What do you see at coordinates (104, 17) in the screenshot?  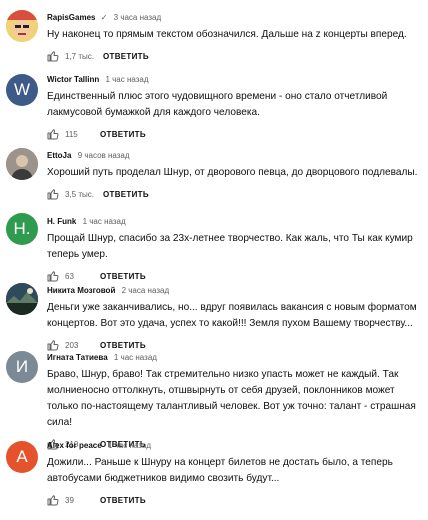 I see `verified-check-icon: ✓` at bounding box center [104, 17].